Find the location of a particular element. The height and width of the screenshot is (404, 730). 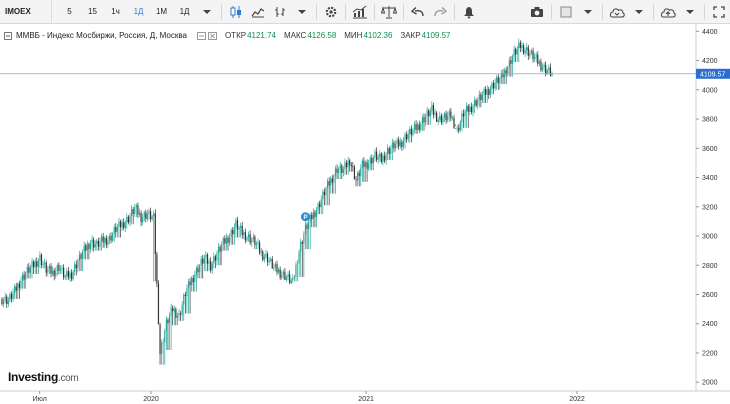

cloud-upload-icon is located at coordinates (668, 12).